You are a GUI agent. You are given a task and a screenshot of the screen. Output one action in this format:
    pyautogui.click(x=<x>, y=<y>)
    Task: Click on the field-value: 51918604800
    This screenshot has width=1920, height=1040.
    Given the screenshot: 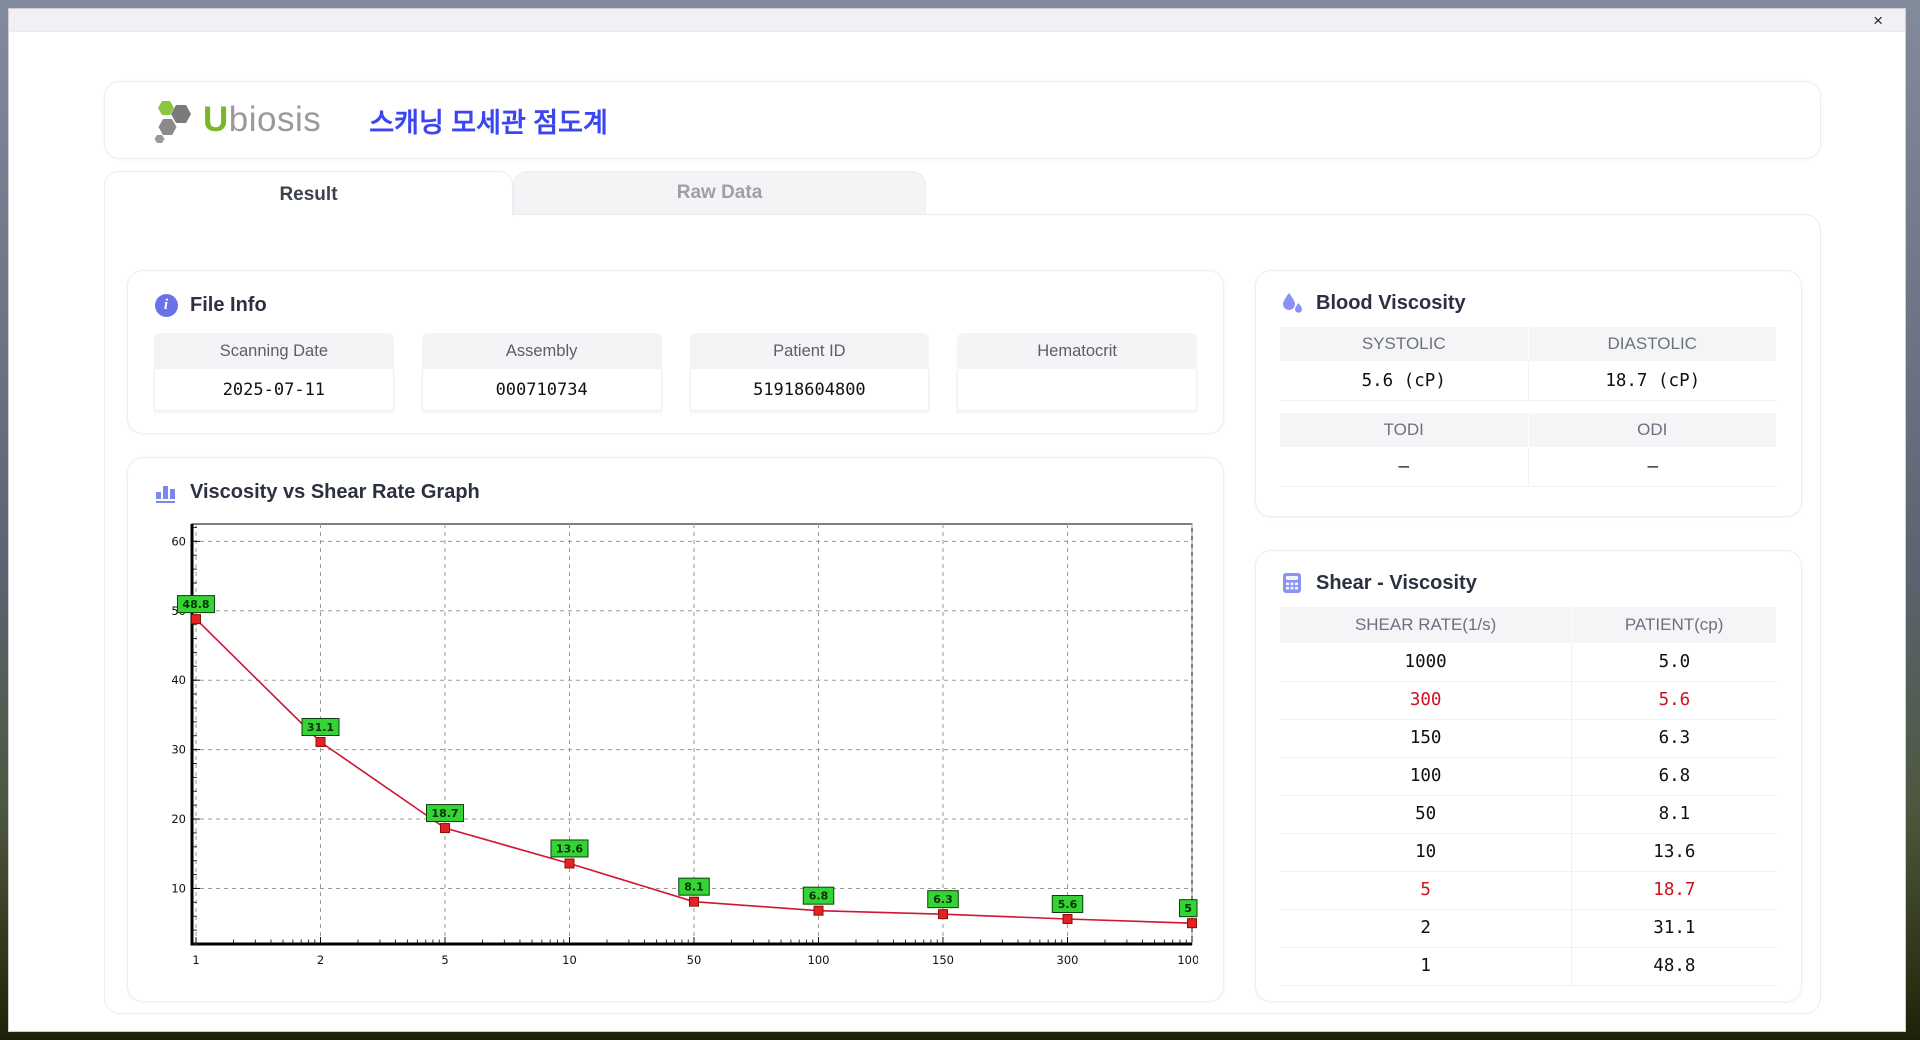 What is the action you would take?
    pyautogui.click(x=809, y=390)
    